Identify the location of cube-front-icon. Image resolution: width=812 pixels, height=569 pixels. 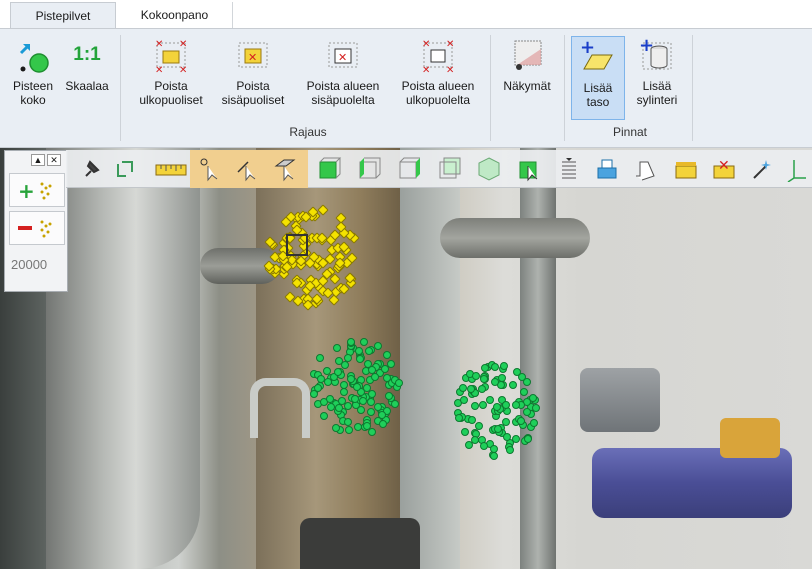
(329, 169).